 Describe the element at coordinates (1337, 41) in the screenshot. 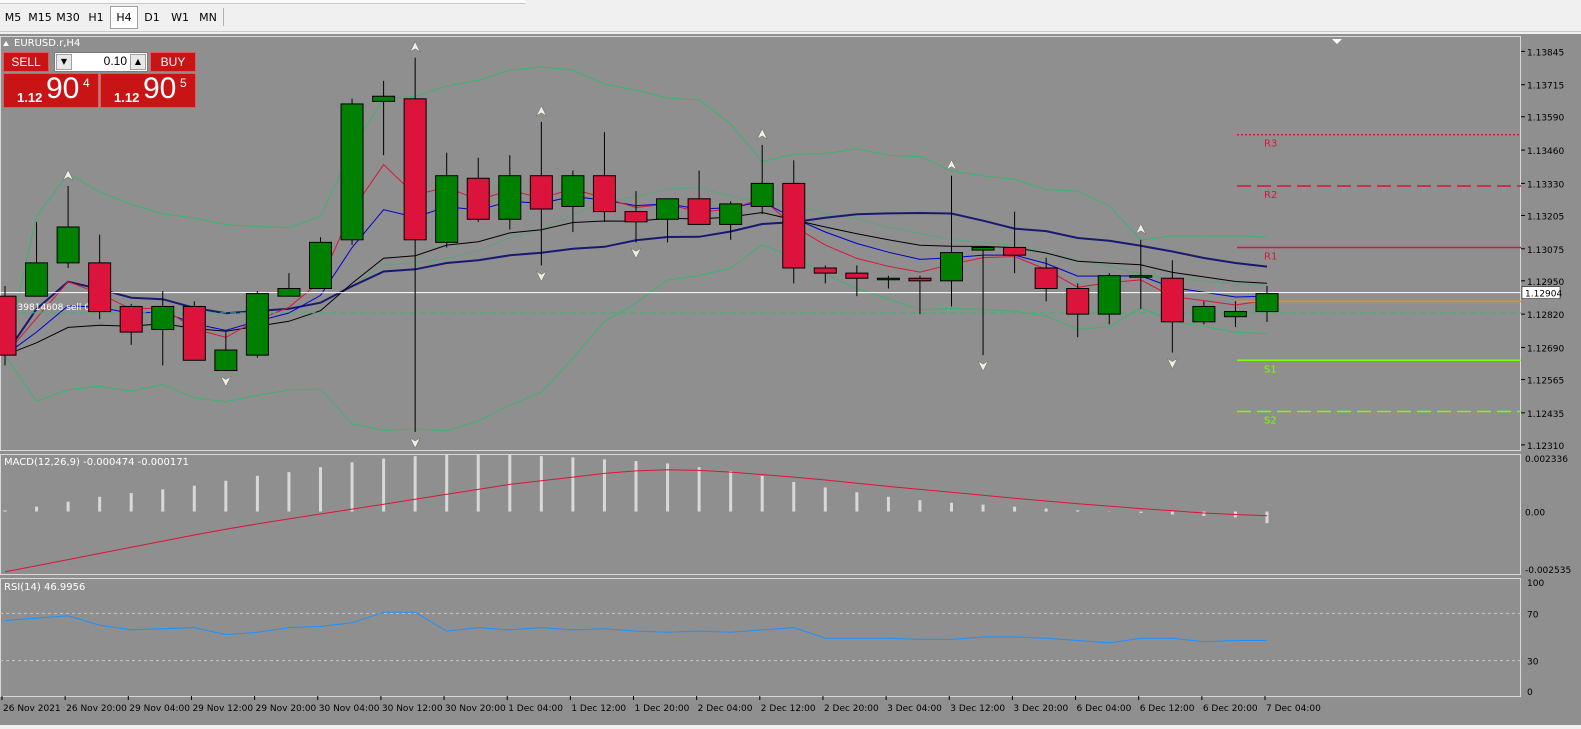

I see `chart-shift-icon` at that location.